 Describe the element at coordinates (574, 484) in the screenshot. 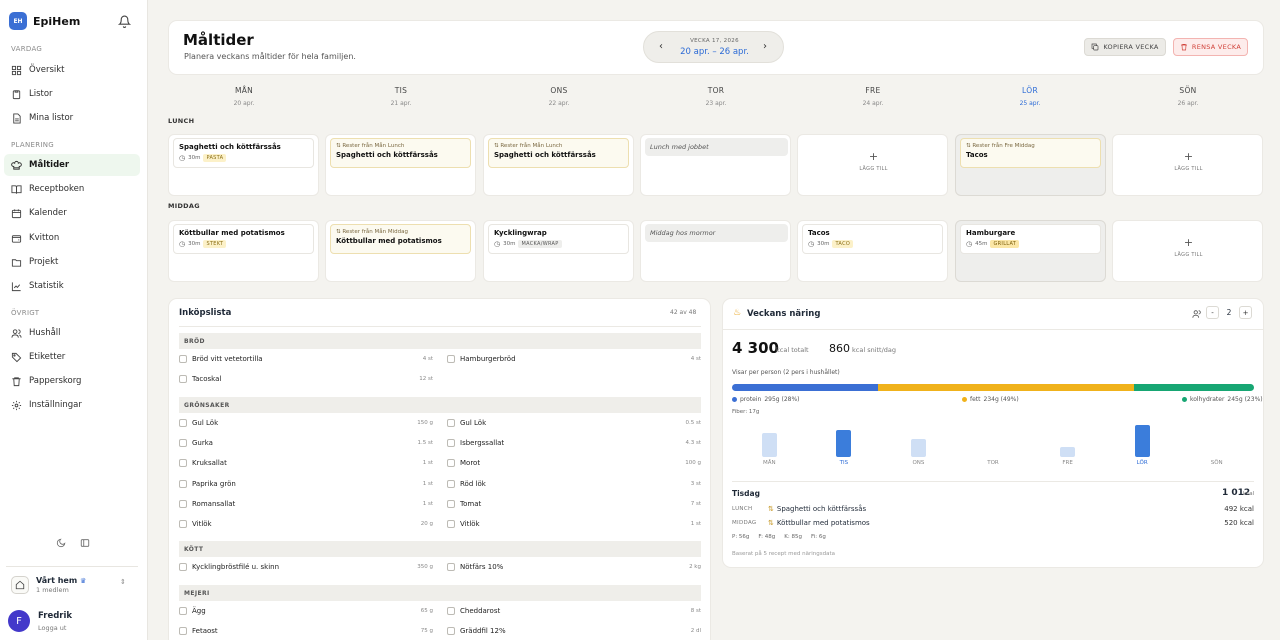

I see `shopping-item: Röd lök 3 st` at that location.